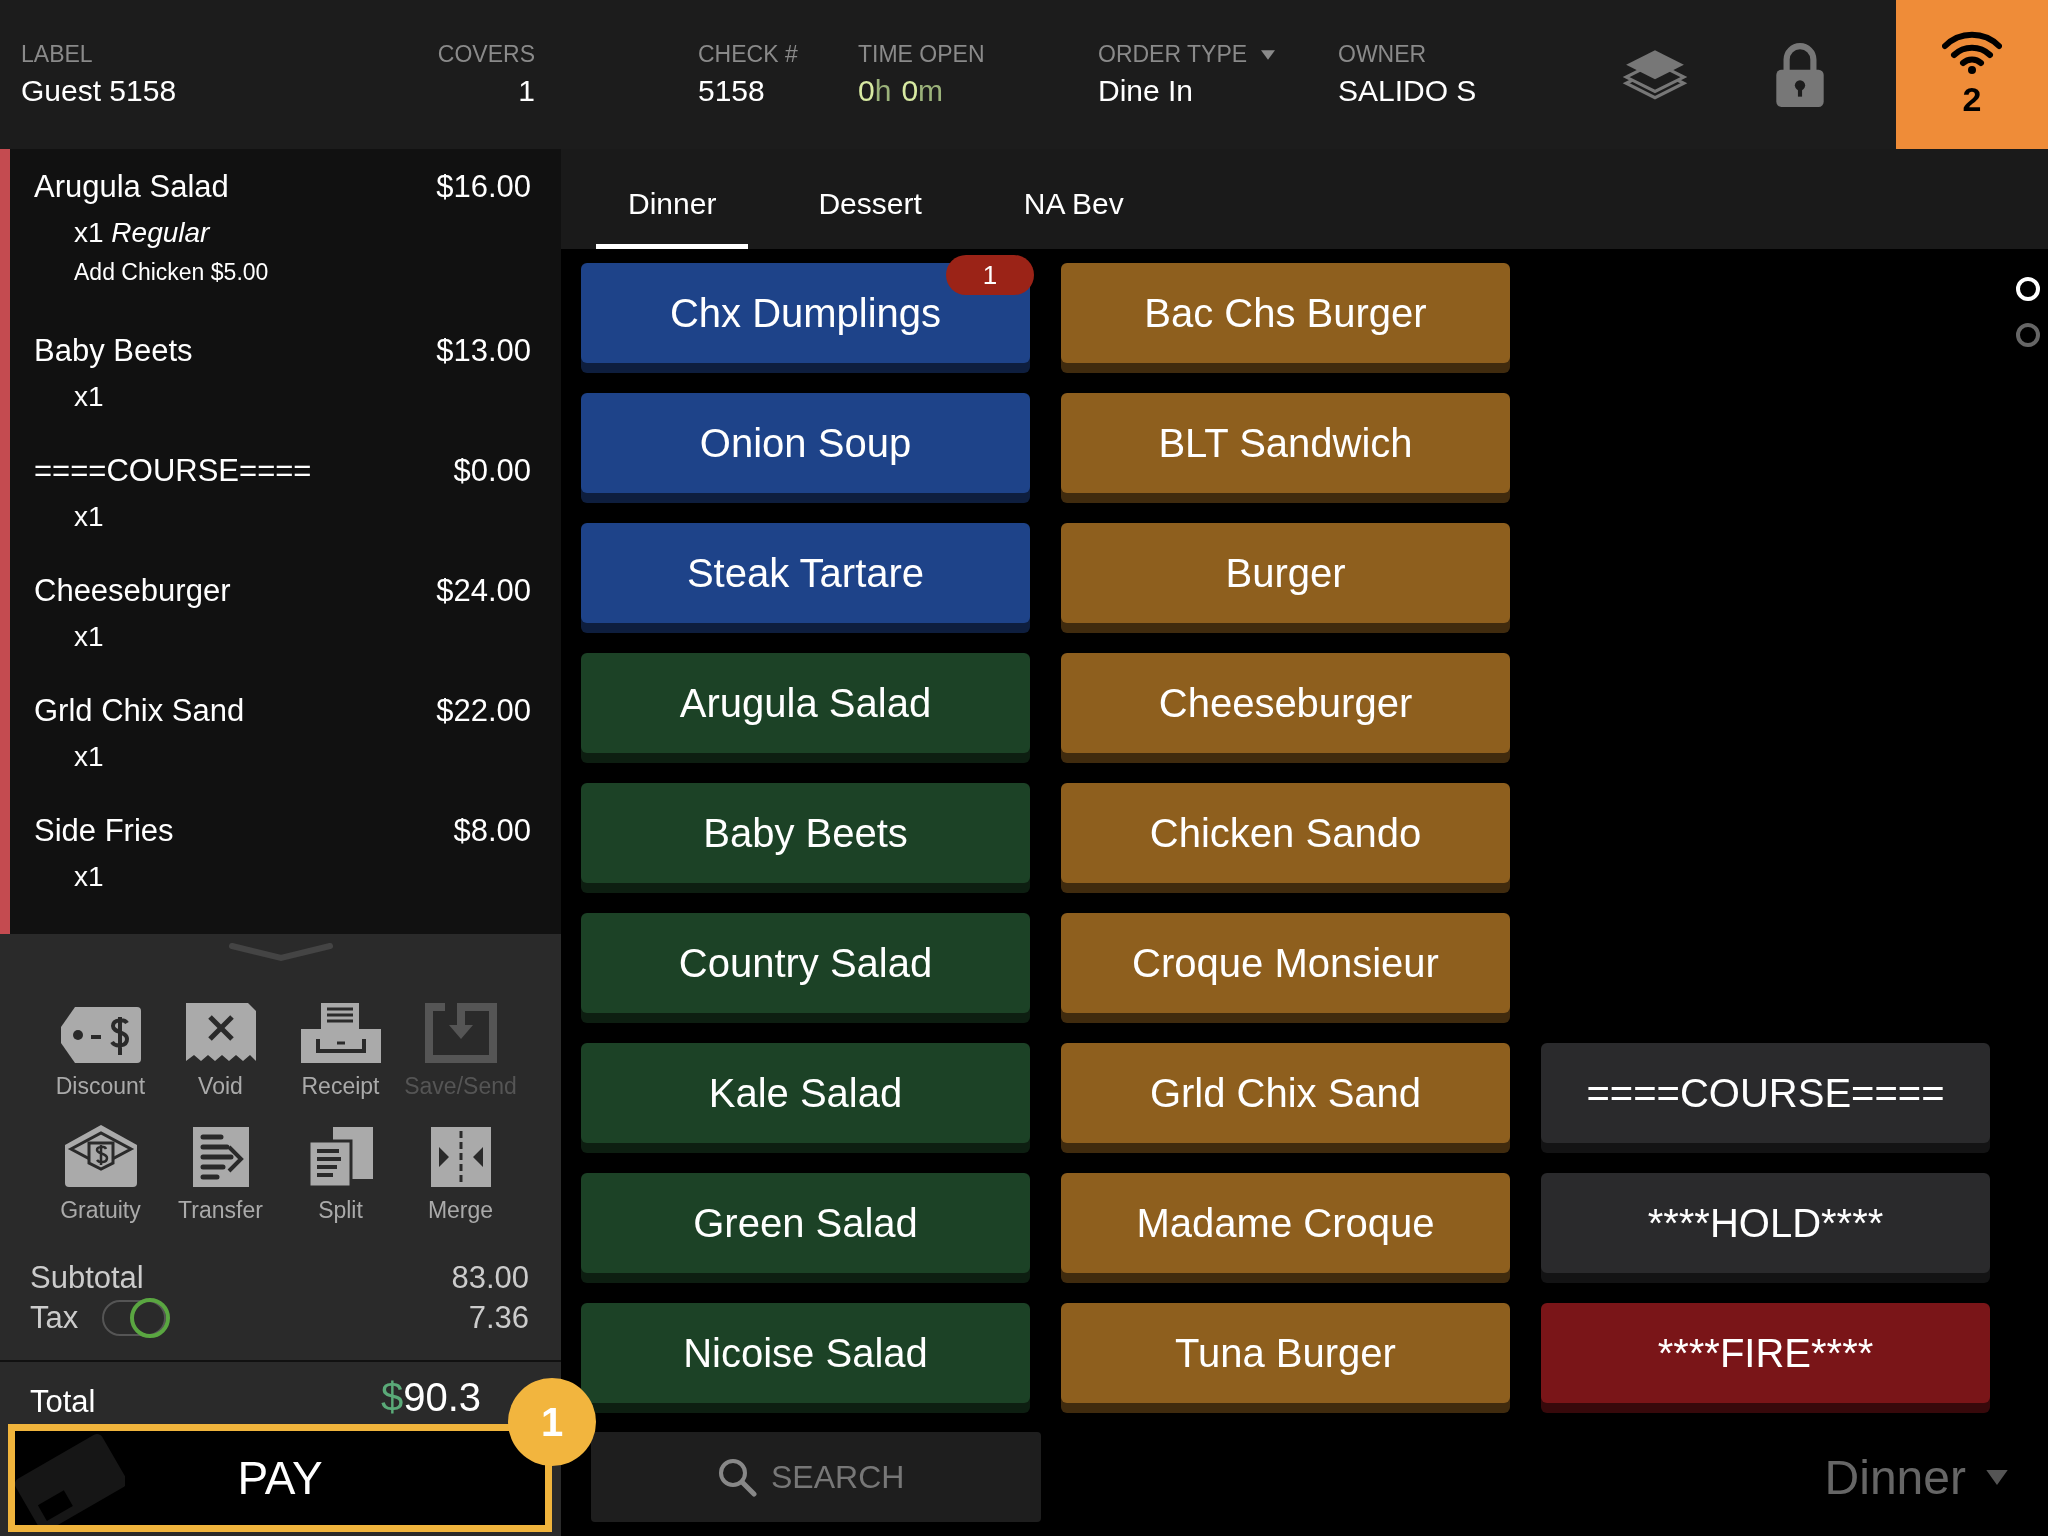 The width and height of the screenshot is (2048, 1536). What do you see at coordinates (492, 831) in the screenshot?
I see `item-price: $8.00` at bounding box center [492, 831].